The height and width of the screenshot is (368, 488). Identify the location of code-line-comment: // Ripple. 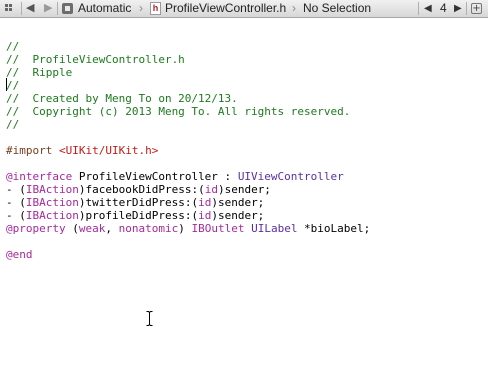
(39, 72).